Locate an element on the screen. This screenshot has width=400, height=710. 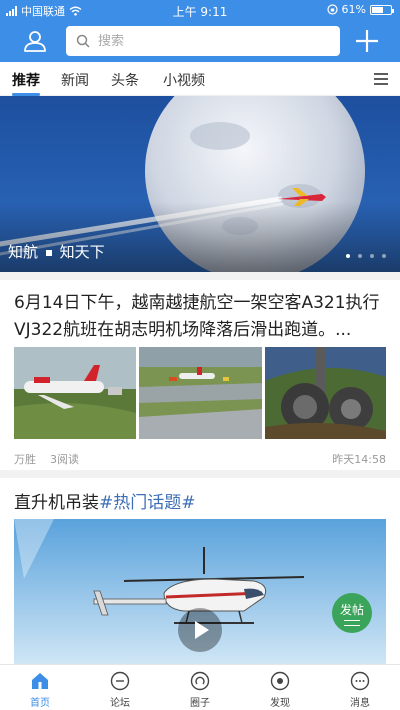
nav-message: 消息 is located at coordinates (360, 687).